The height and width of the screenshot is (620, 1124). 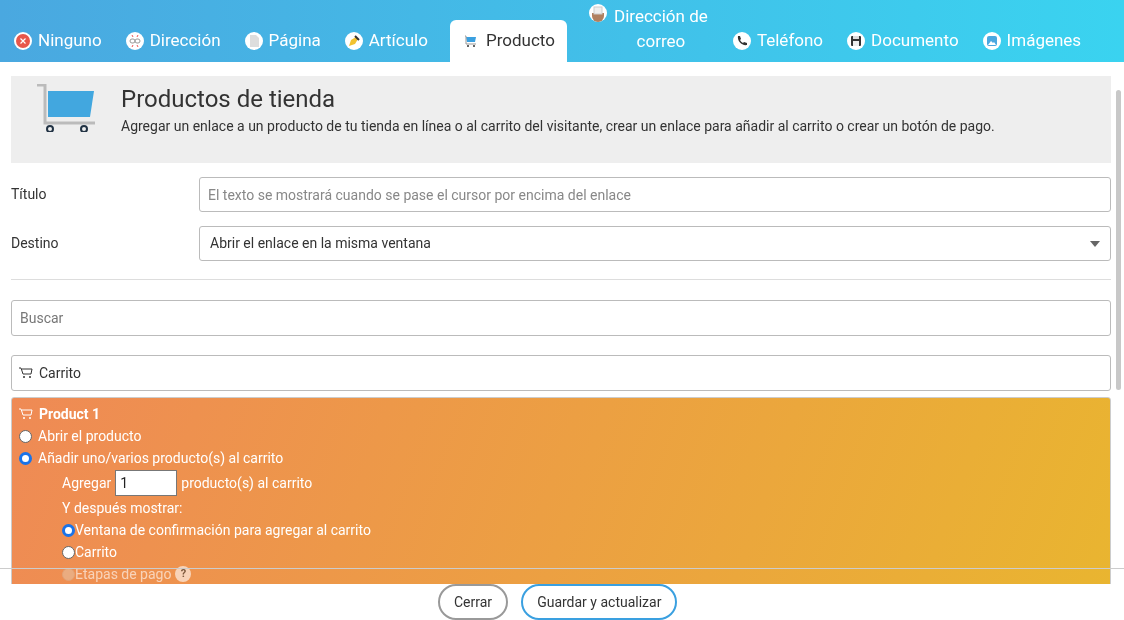 What do you see at coordinates (146, 483) in the screenshot?
I see `quantity-field: 1` at bounding box center [146, 483].